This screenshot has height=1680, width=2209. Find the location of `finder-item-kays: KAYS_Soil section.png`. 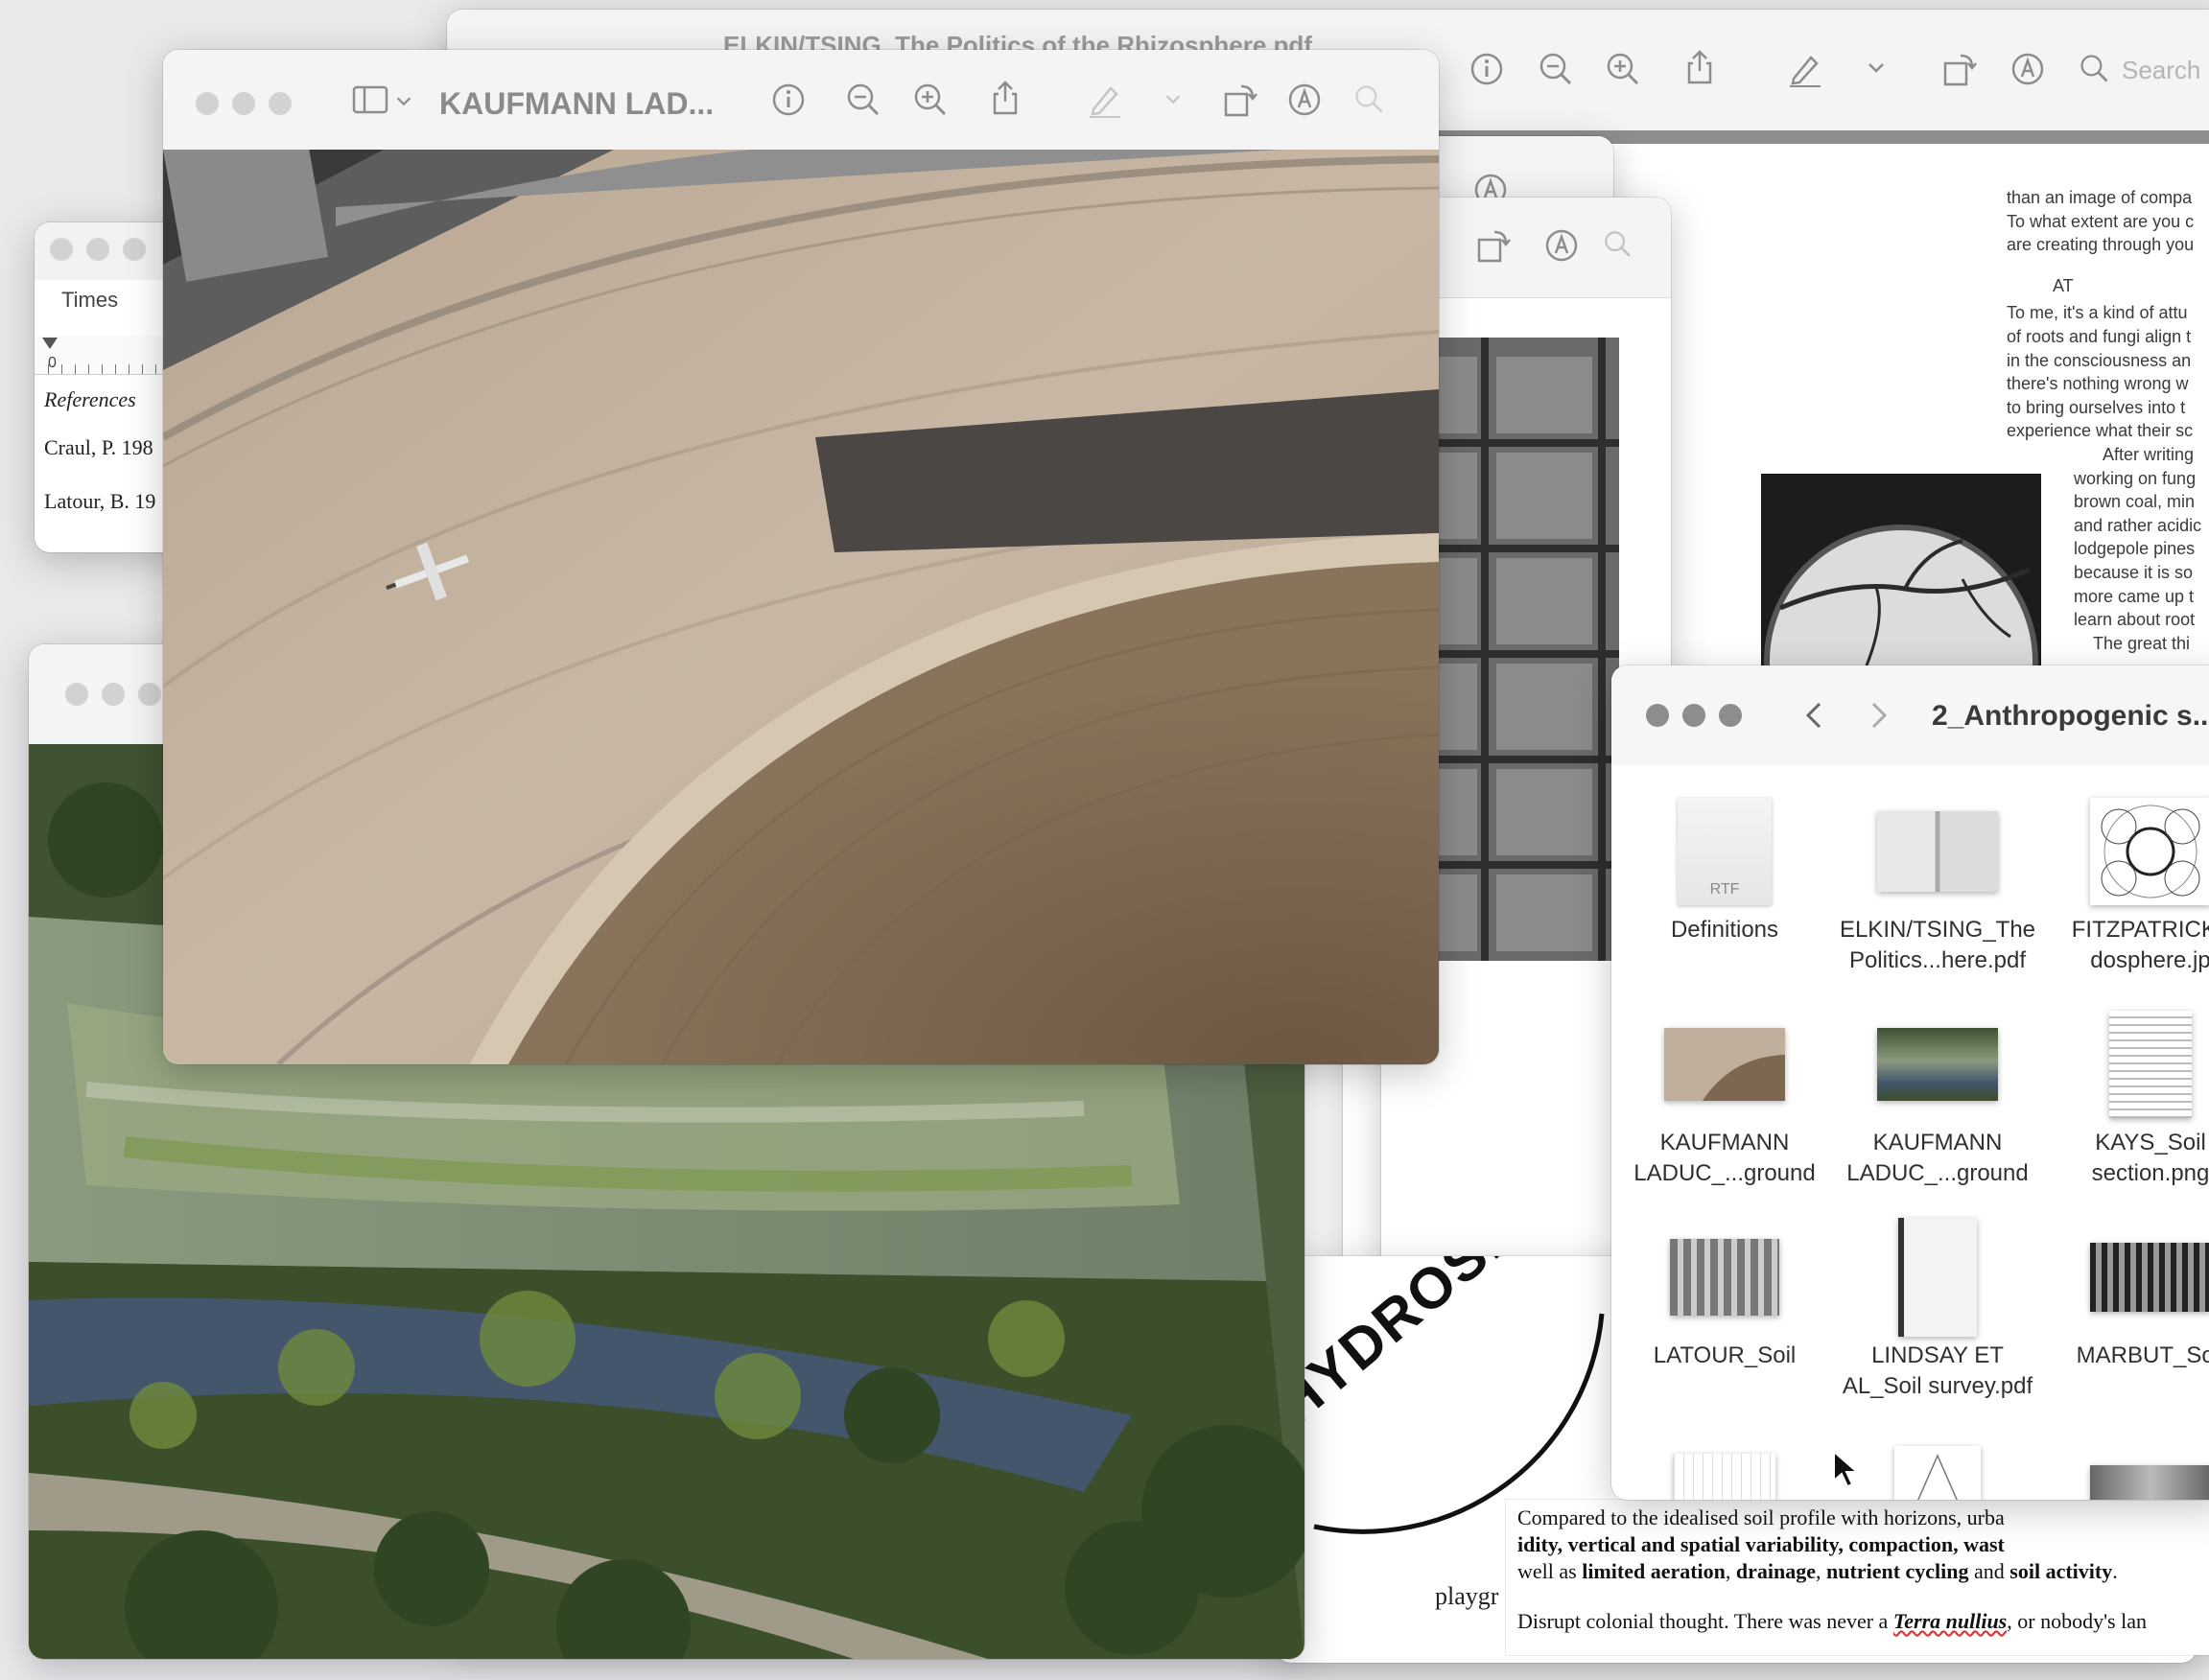

finder-item-kays: KAYS_Soil section.png is located at coordinates (2127, 1100).